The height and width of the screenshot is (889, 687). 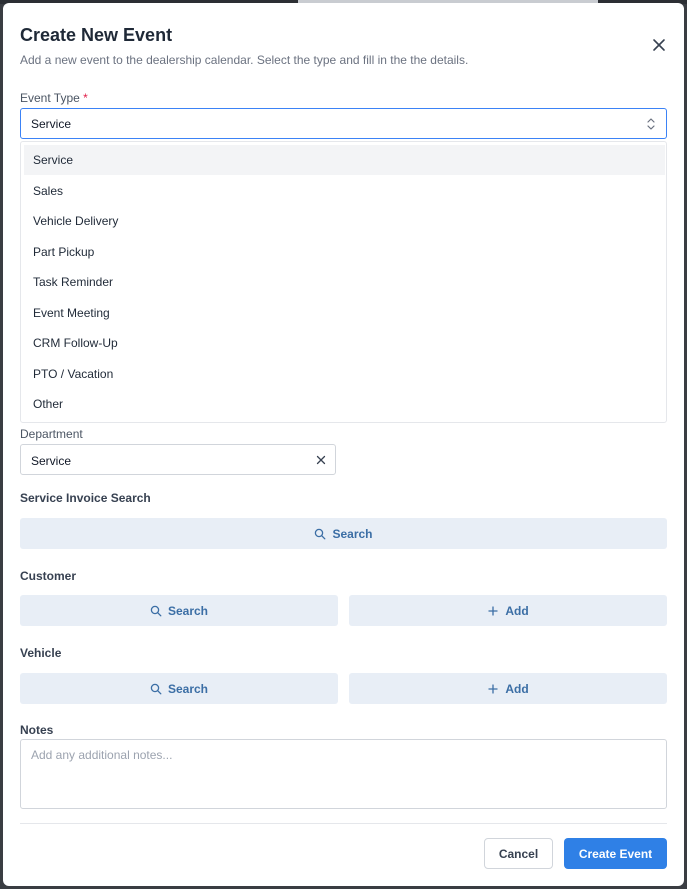 What do you see at coordinates (85, 98) in the screenshot?
I see `required-marker: *` at bounding box center [85, 98].